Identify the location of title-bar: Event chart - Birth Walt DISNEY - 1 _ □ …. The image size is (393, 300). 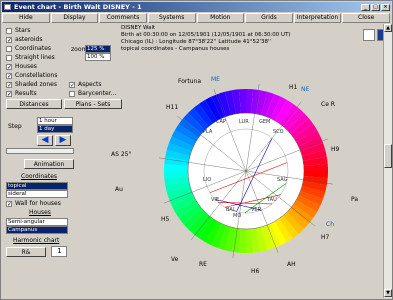
(196, 7).